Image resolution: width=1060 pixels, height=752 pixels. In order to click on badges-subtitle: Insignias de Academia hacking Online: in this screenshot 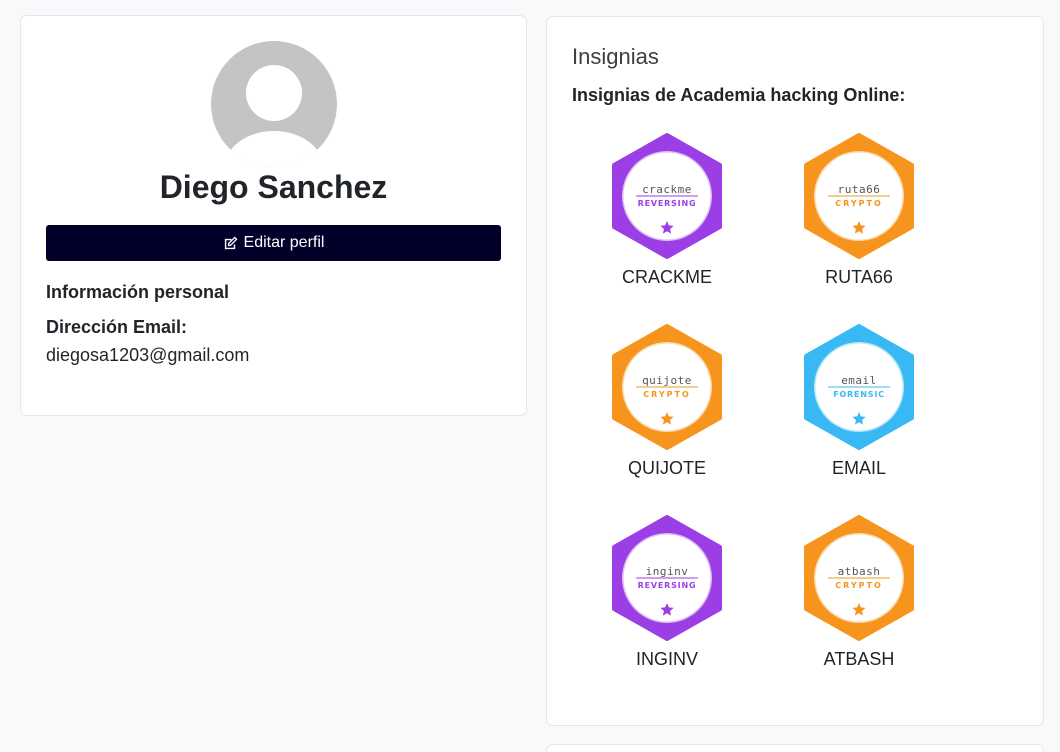, I will do `click(739, 95)`.